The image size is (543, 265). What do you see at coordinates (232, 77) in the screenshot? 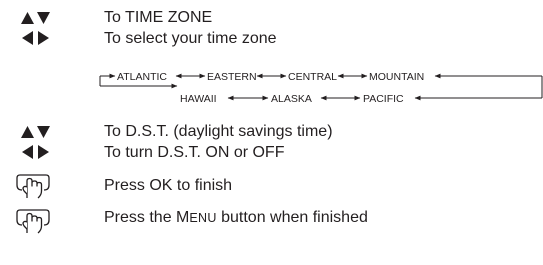
I see `zone-eastern: EASTERN` at bounding box center [232, 77].